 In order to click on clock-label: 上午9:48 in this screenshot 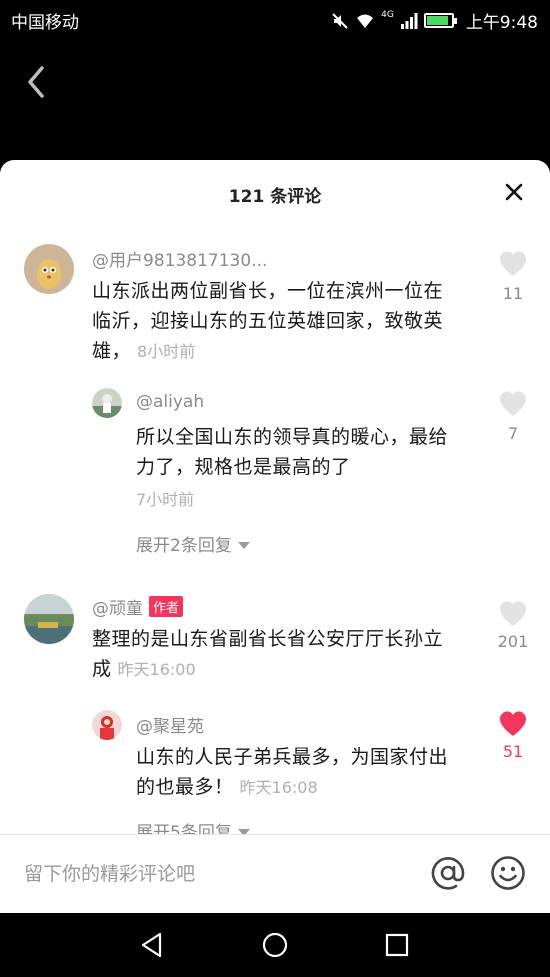, I will do `click(501, 23)`.